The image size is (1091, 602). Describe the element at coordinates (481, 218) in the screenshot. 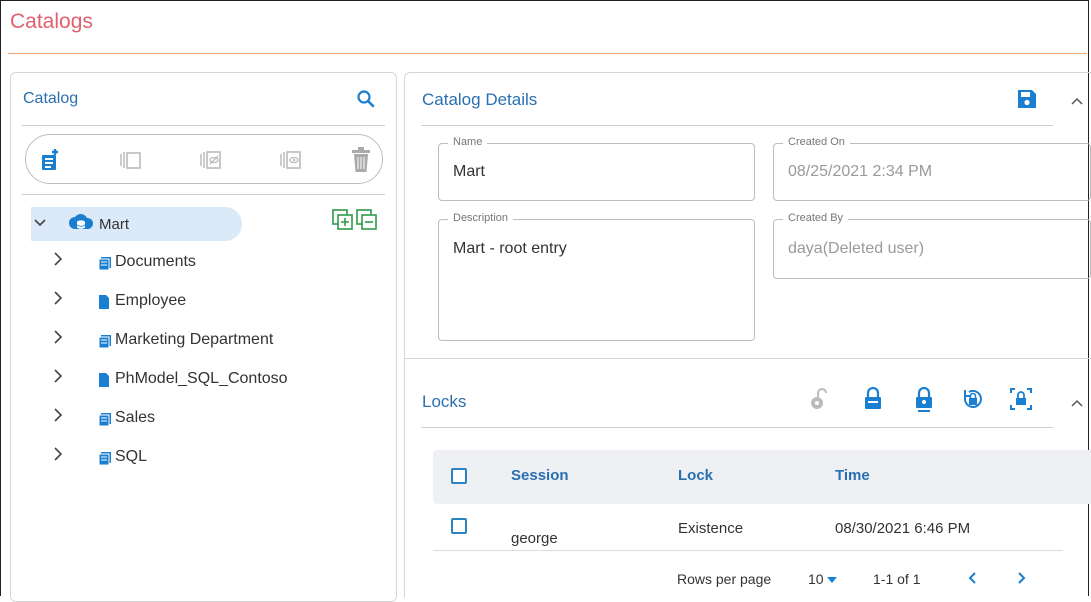

I see `description-field-label: Description` at that location.